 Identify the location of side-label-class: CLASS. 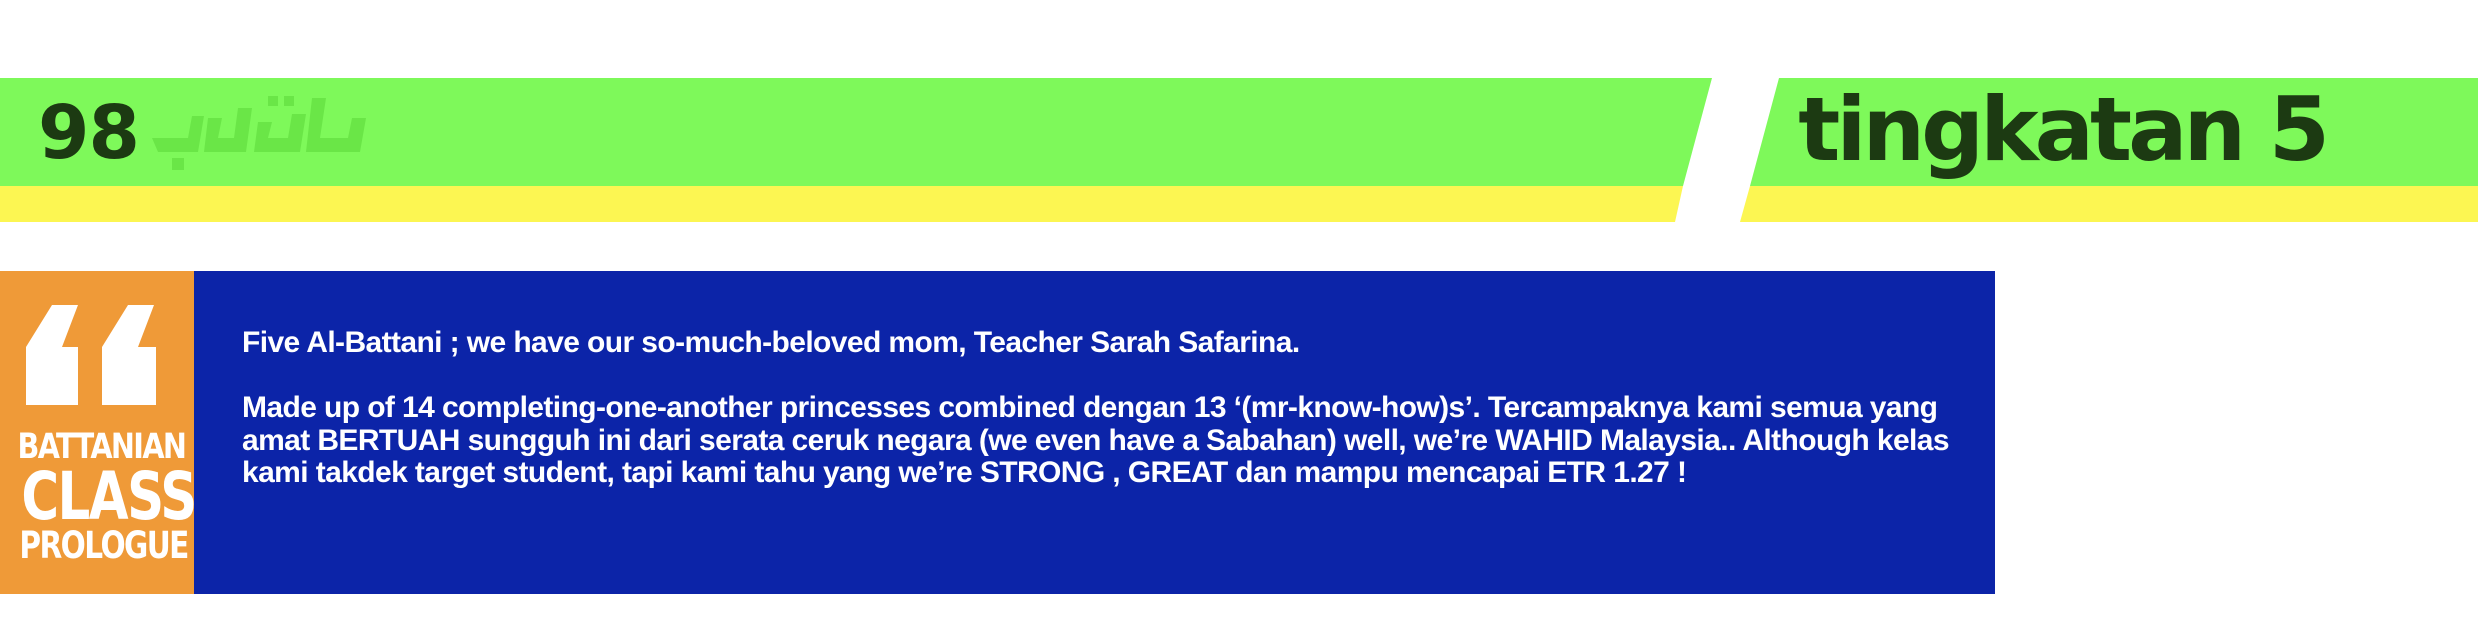
(109, 496).